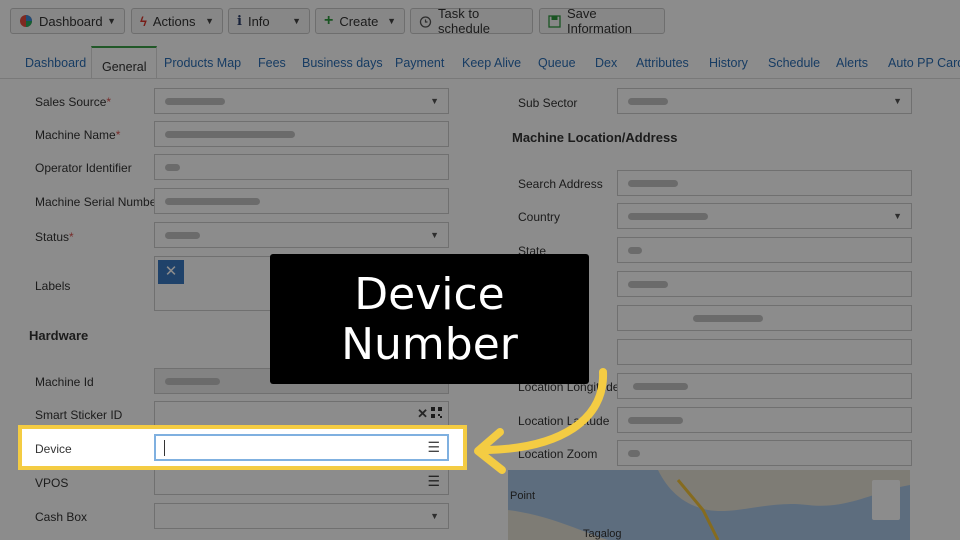  What do you see at coordinates (53, 449) in the screenshot?
I see `device-label: Device` at bounding box center [53, 449].